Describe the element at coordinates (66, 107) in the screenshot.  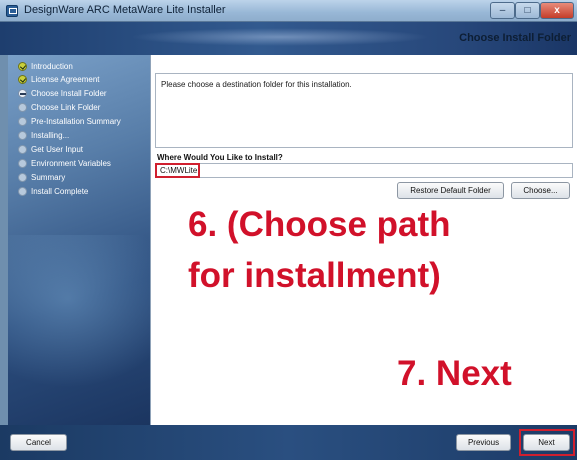
I see `step-label: Choose Link Folder` at that location.